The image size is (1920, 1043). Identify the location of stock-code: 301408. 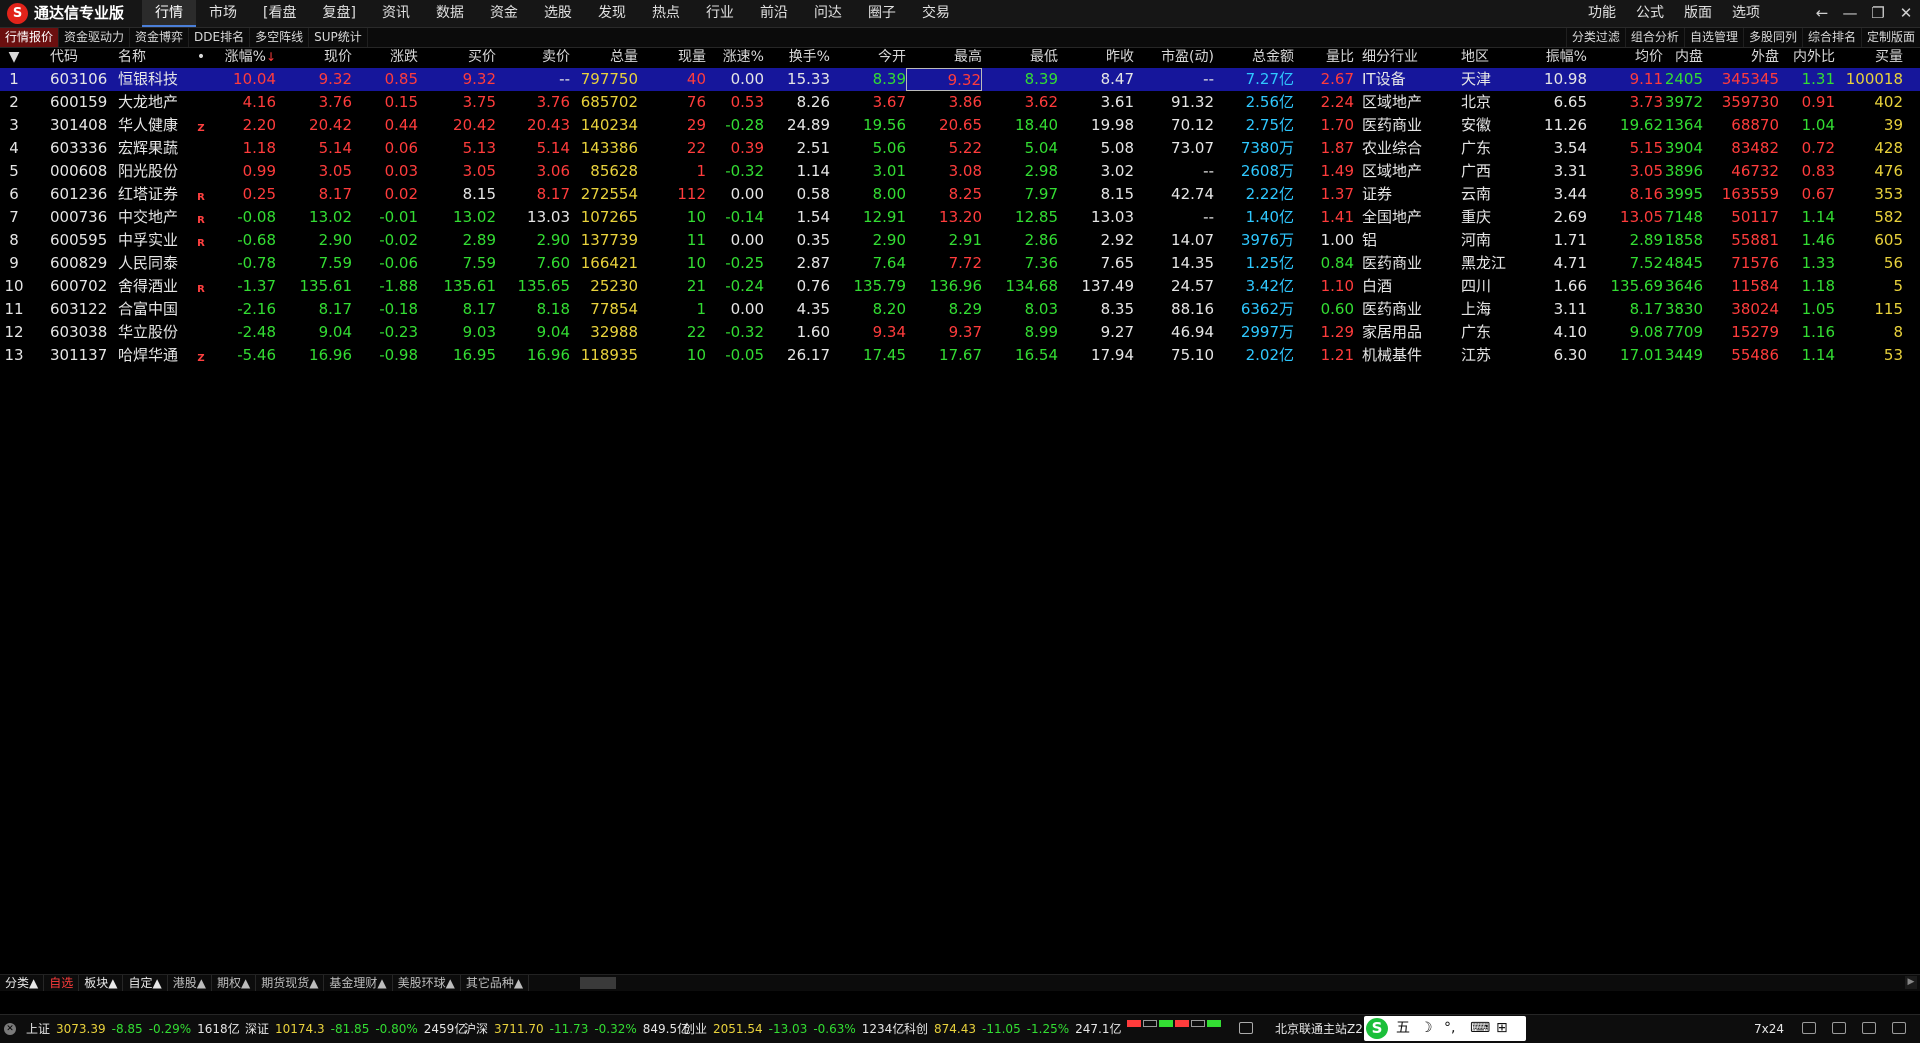
(81, 125).